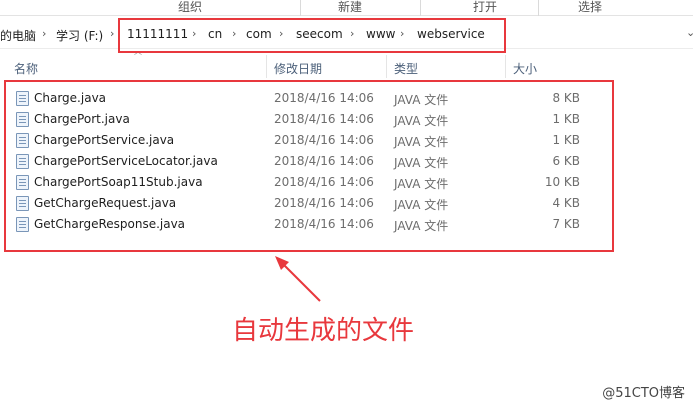  I want to click on watermark: @51CTO博客, so click(643, 393).